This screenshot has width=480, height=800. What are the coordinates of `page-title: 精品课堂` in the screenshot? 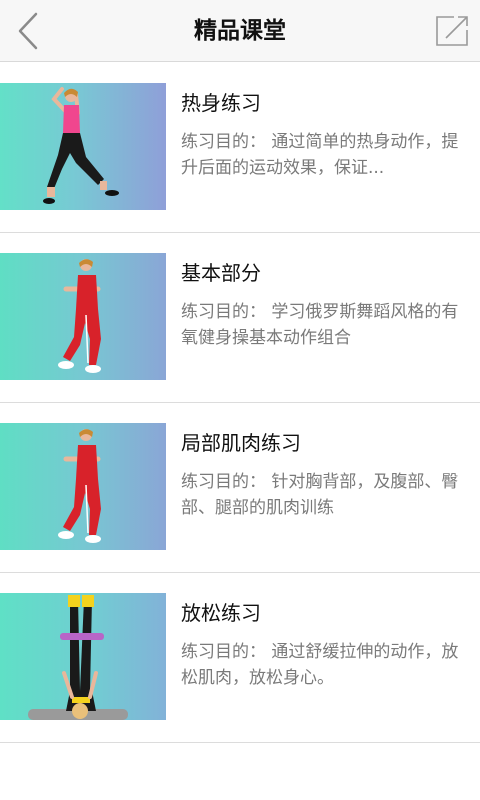 It's located at (240, 31).